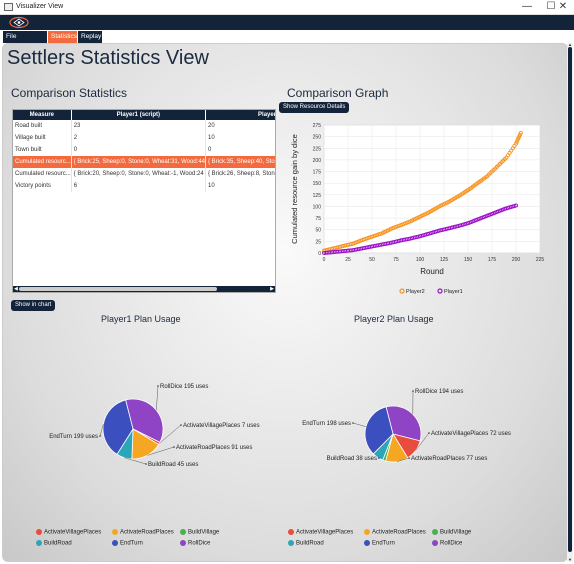 The image size is (574, 564). What do you see at coordinates (287, 7) in the screenshot?
I see `window-titlebar: Visualizer View — ☐ ✕` at bounding box center [287, 7].